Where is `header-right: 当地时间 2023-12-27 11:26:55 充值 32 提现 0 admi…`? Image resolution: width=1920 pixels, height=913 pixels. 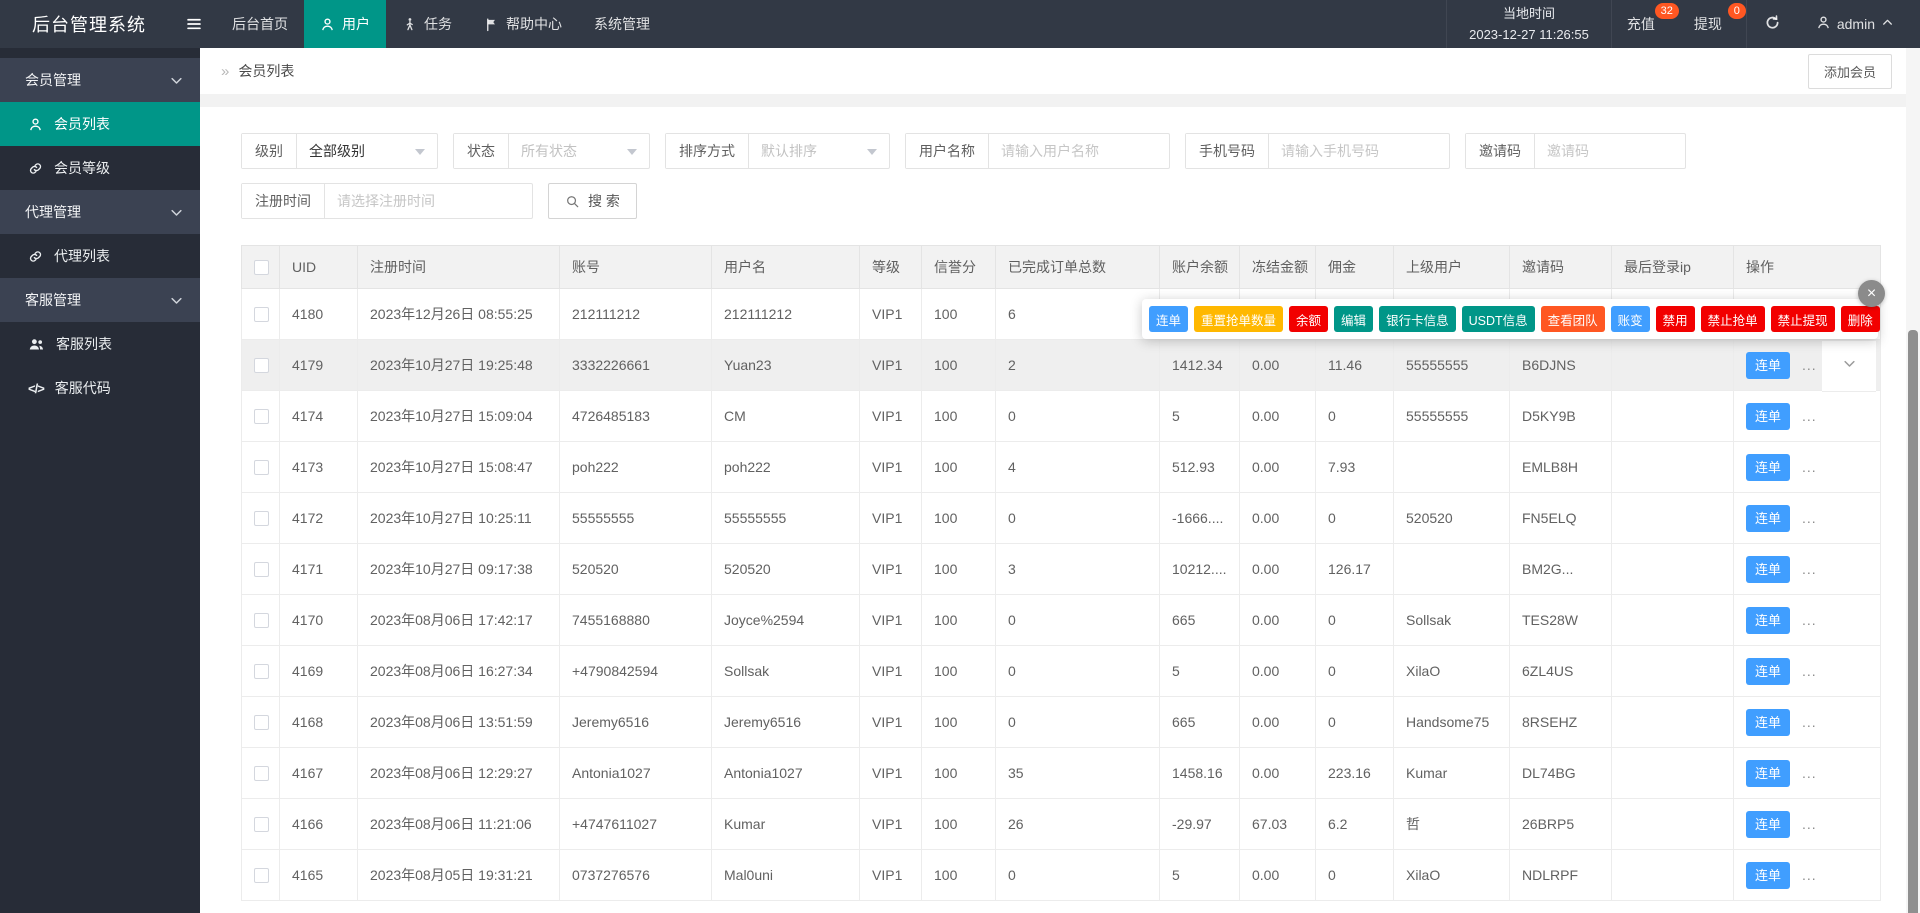
header-right: 当地时间 2023-12-27 11:26:55 充值 32 提现 0 admi… is located at coordinates (1683, 24).